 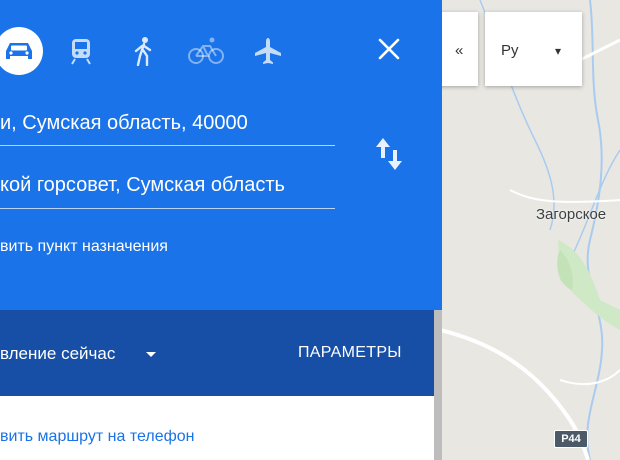 What do you see at coordinates (571, 439) in the screenshot?
I see `road-shield: P44` at bounding box center [571, 439].